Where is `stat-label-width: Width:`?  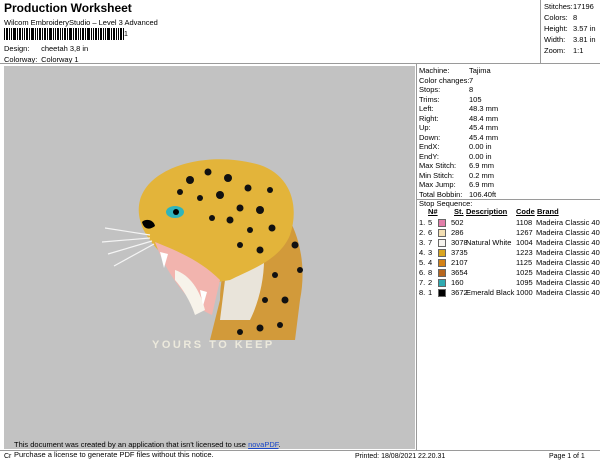
stat-label-width: Width: is located at coordinates (555, 39).